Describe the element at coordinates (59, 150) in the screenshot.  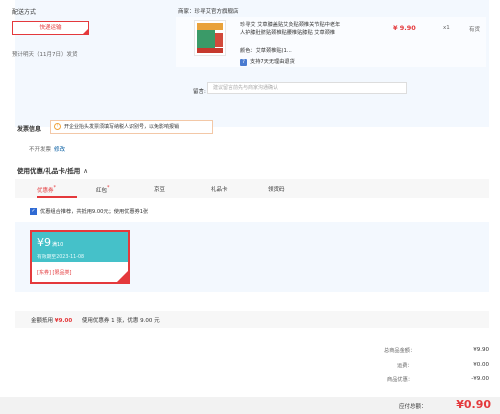
I see `invoice-edit-link: 修改` at that location.